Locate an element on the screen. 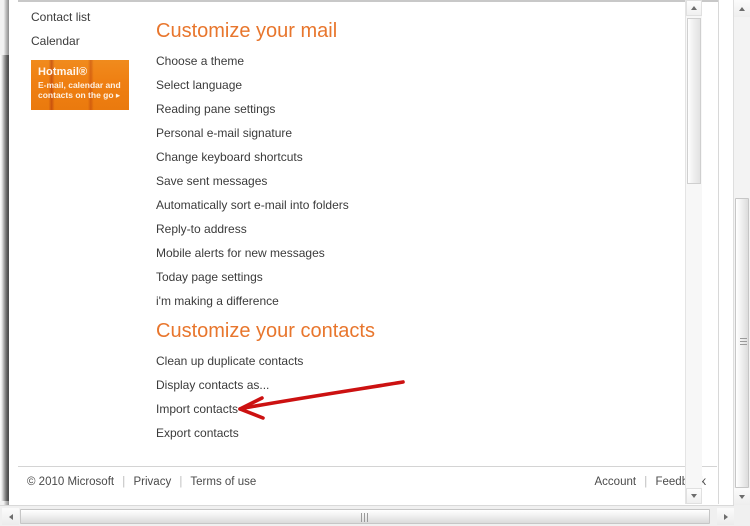  copyright-text: © 2010 Microsoft is located at coordinates (71, 482).